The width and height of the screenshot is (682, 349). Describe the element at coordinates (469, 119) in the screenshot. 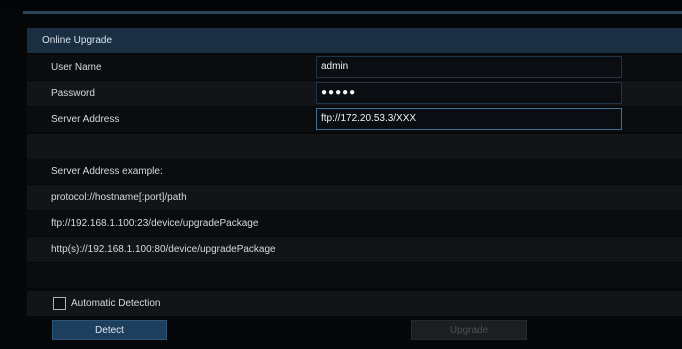

I see `server-address-field: ftp://172.20.53.3/XXX` at that location.